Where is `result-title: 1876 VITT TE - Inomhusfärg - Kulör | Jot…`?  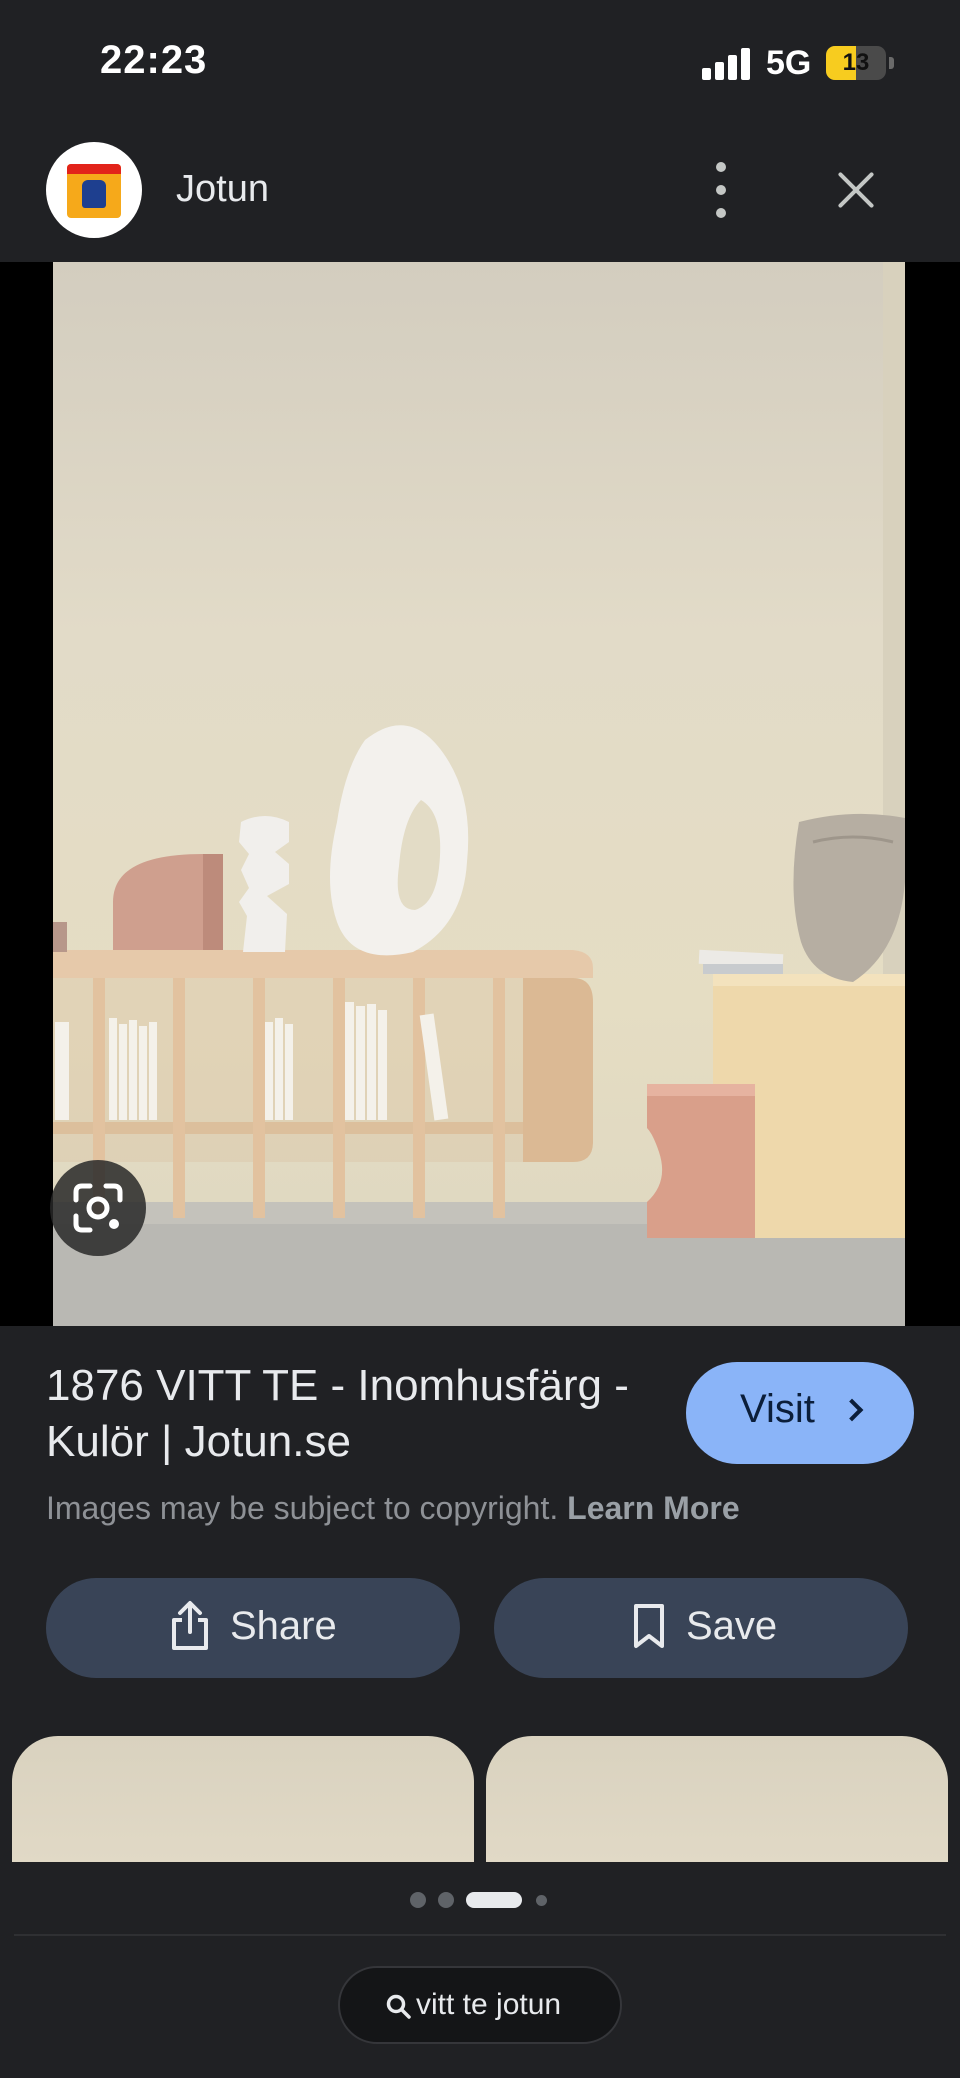
result-title: 1876 VITT TE - Inomhusfärg - Kulör | Jot… is located at coordinates (356, 1414).